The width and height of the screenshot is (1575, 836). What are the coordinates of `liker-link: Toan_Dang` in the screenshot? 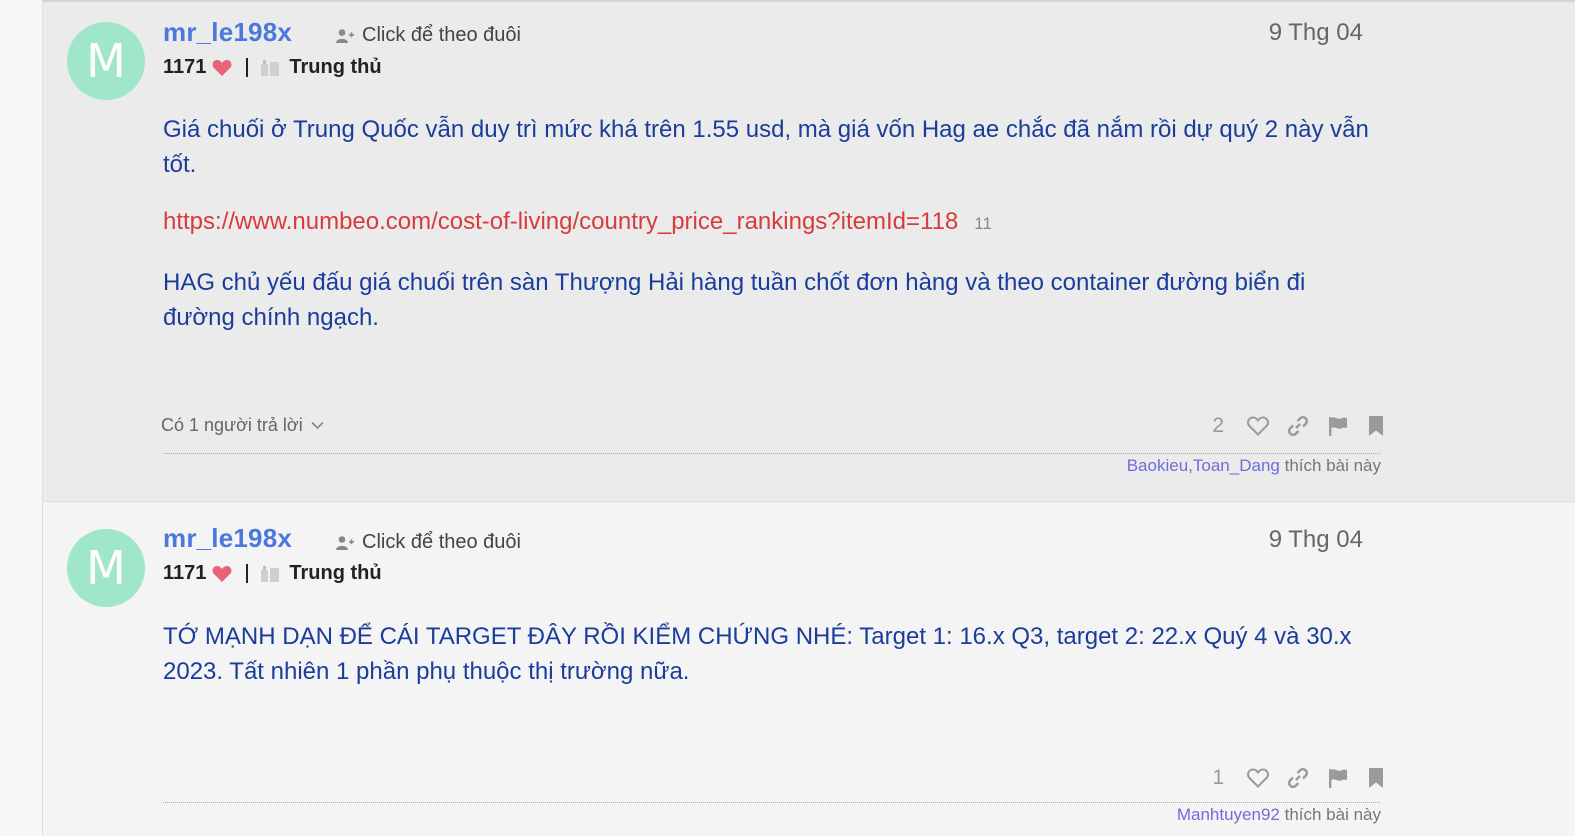 It's located at (1236, 465).